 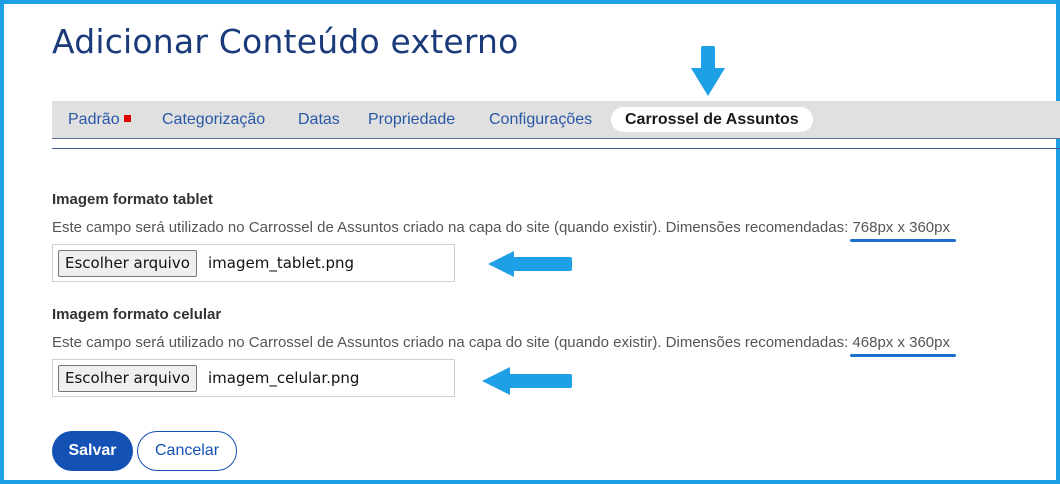 What do you see at coordinates (319, 119) in the screenshot?
I see `tab-datas: Datas` at bounding box center [319, 119].